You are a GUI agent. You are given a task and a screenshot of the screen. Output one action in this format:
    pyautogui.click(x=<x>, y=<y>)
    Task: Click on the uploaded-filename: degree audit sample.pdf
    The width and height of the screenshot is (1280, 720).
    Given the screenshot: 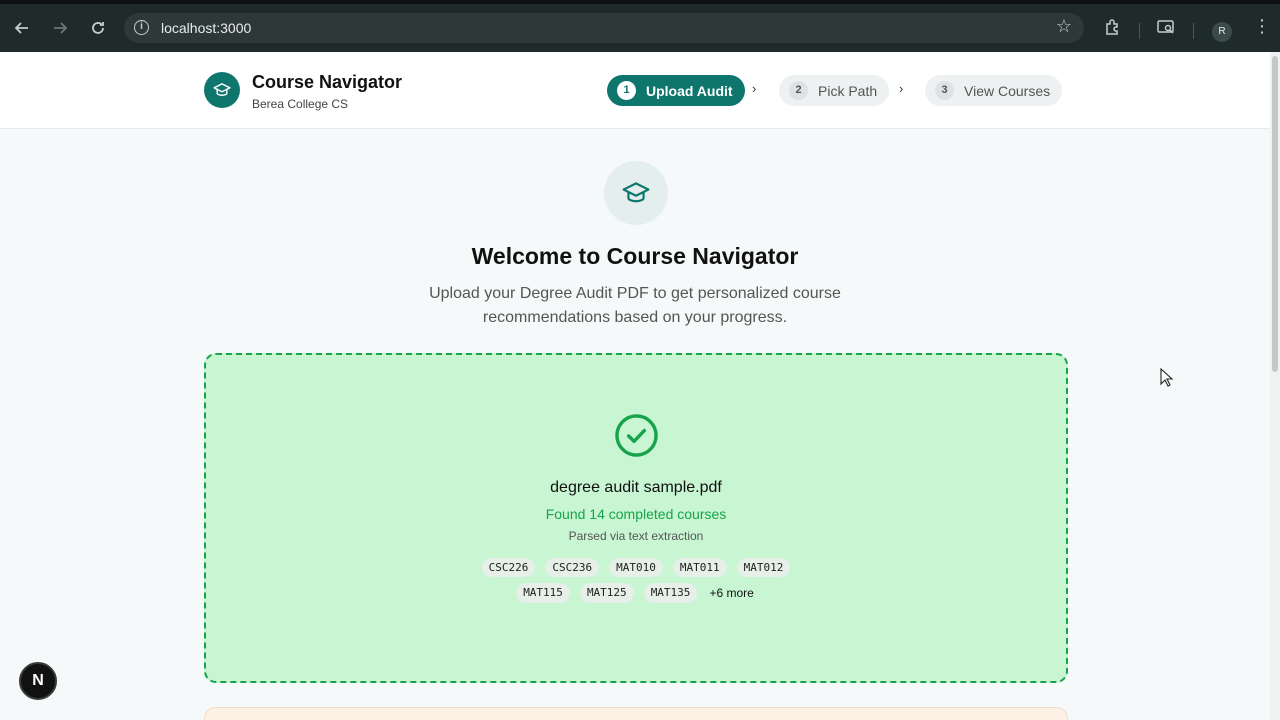 What is the action you would take?
    pyautogui.click(x=636, y=487)
    